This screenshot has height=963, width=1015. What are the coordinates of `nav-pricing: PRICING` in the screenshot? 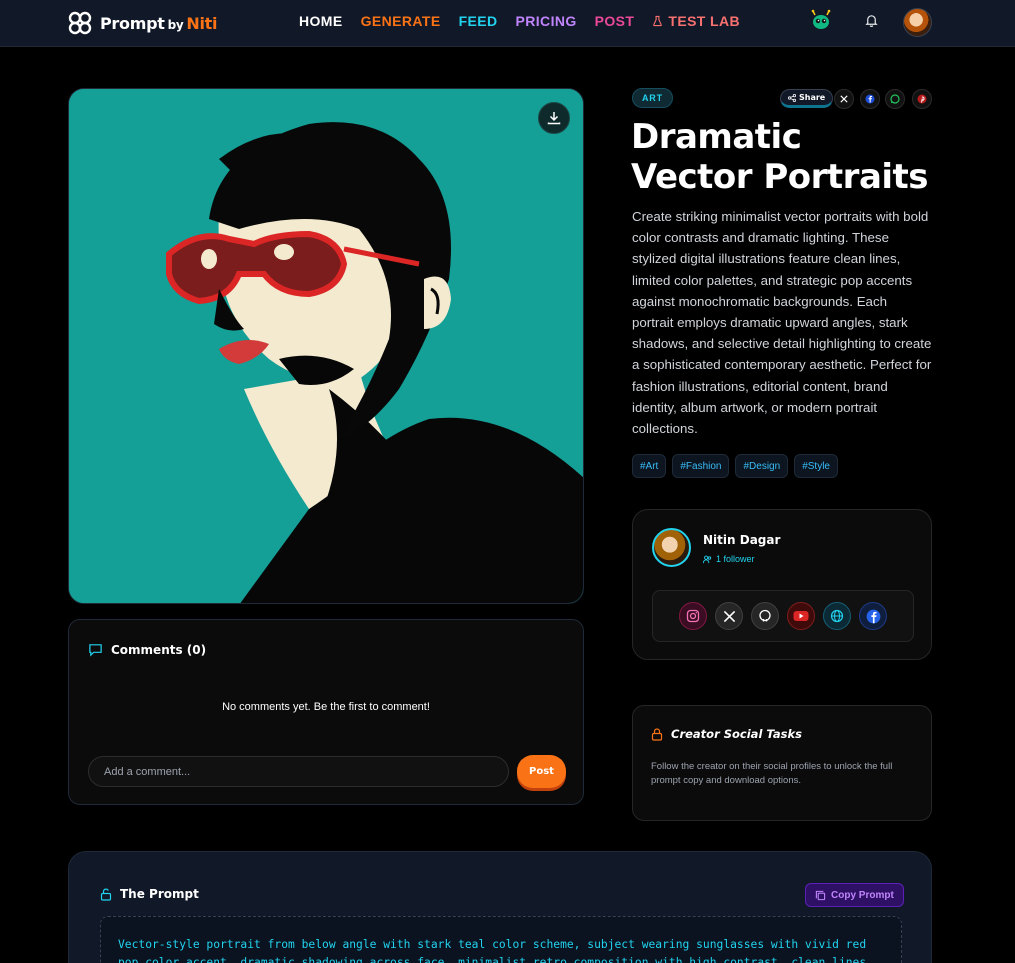 It's located at (546, 21).